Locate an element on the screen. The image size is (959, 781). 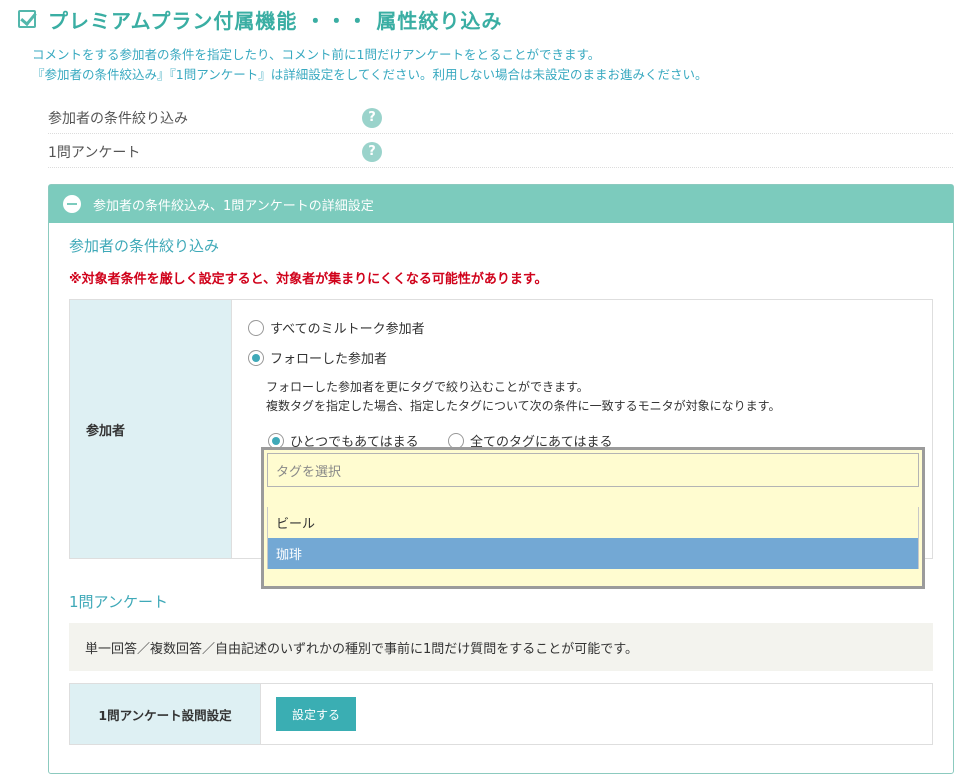
page-title: プレミアムプラン付属機能 ・・・ 属性絞り込み is located at coordinates (275, 20).